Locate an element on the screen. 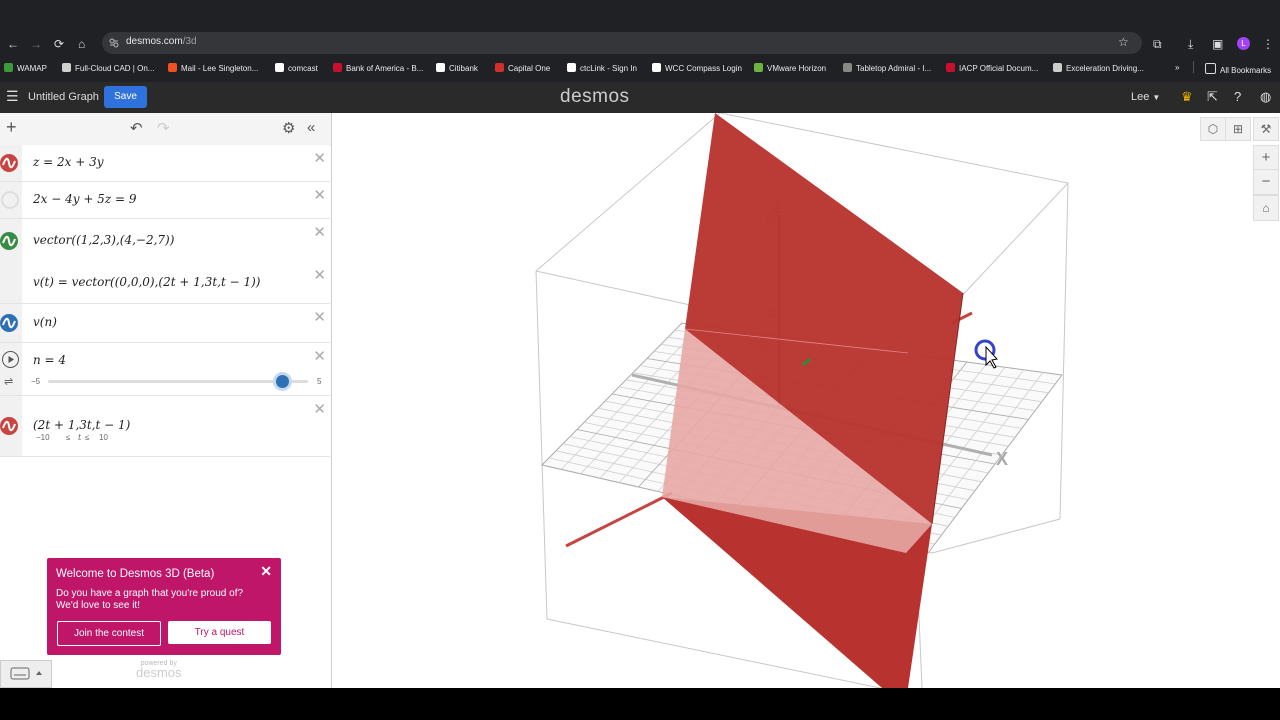  bookmark-item: ctcLink - Sign In is located at coordinates (602, 68).